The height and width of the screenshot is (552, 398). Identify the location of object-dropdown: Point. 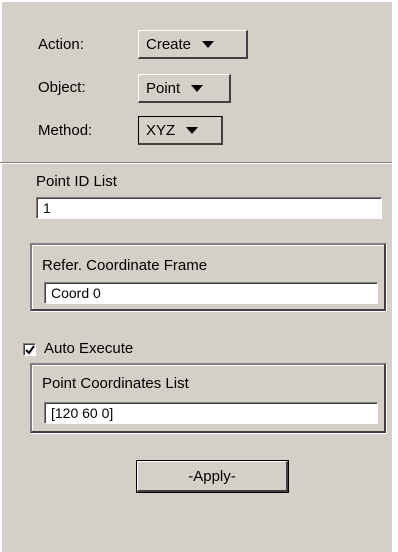
(184, 88).